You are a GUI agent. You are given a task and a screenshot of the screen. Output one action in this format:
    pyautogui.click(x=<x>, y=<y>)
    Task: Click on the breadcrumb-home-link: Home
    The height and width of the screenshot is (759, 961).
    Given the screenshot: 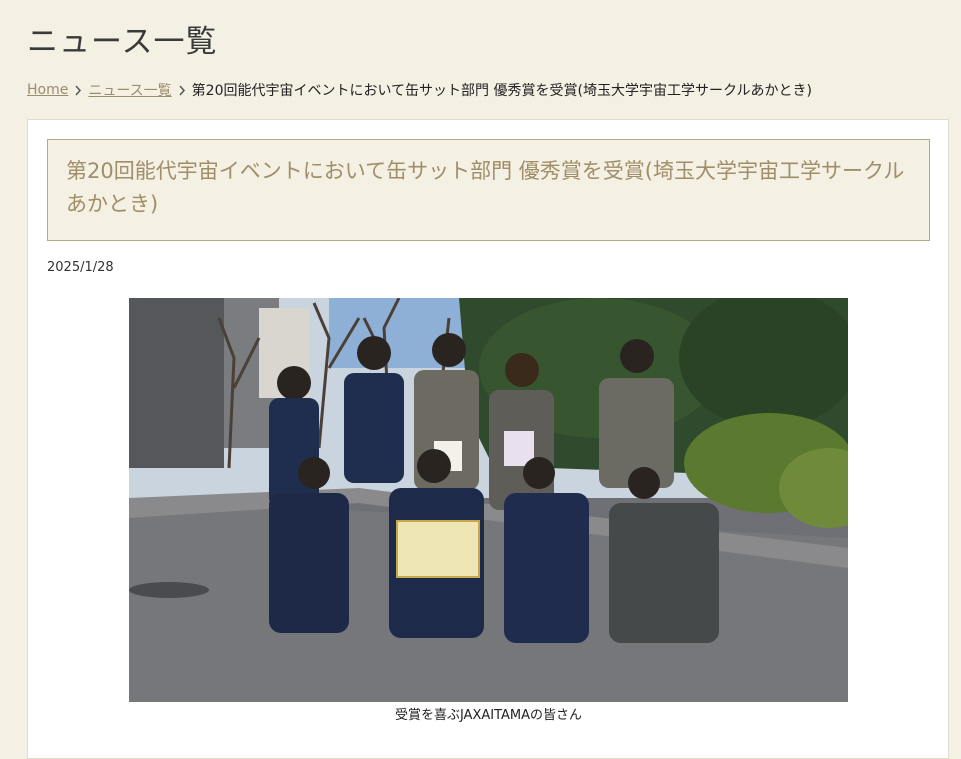 What is the action you would take?
    pyautogui.click(x=47, y=90)
    